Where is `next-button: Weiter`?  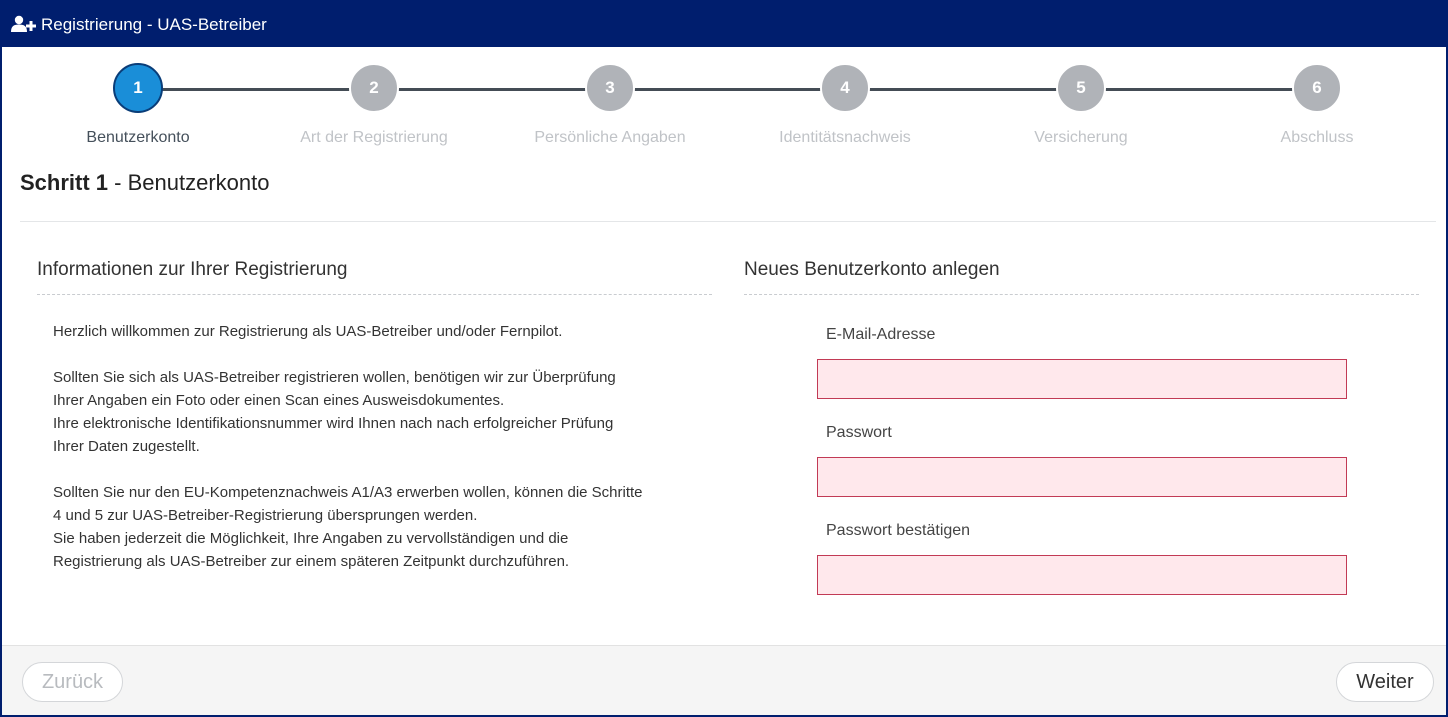
next-button: Weiter is located at coordinates (1385, 682).